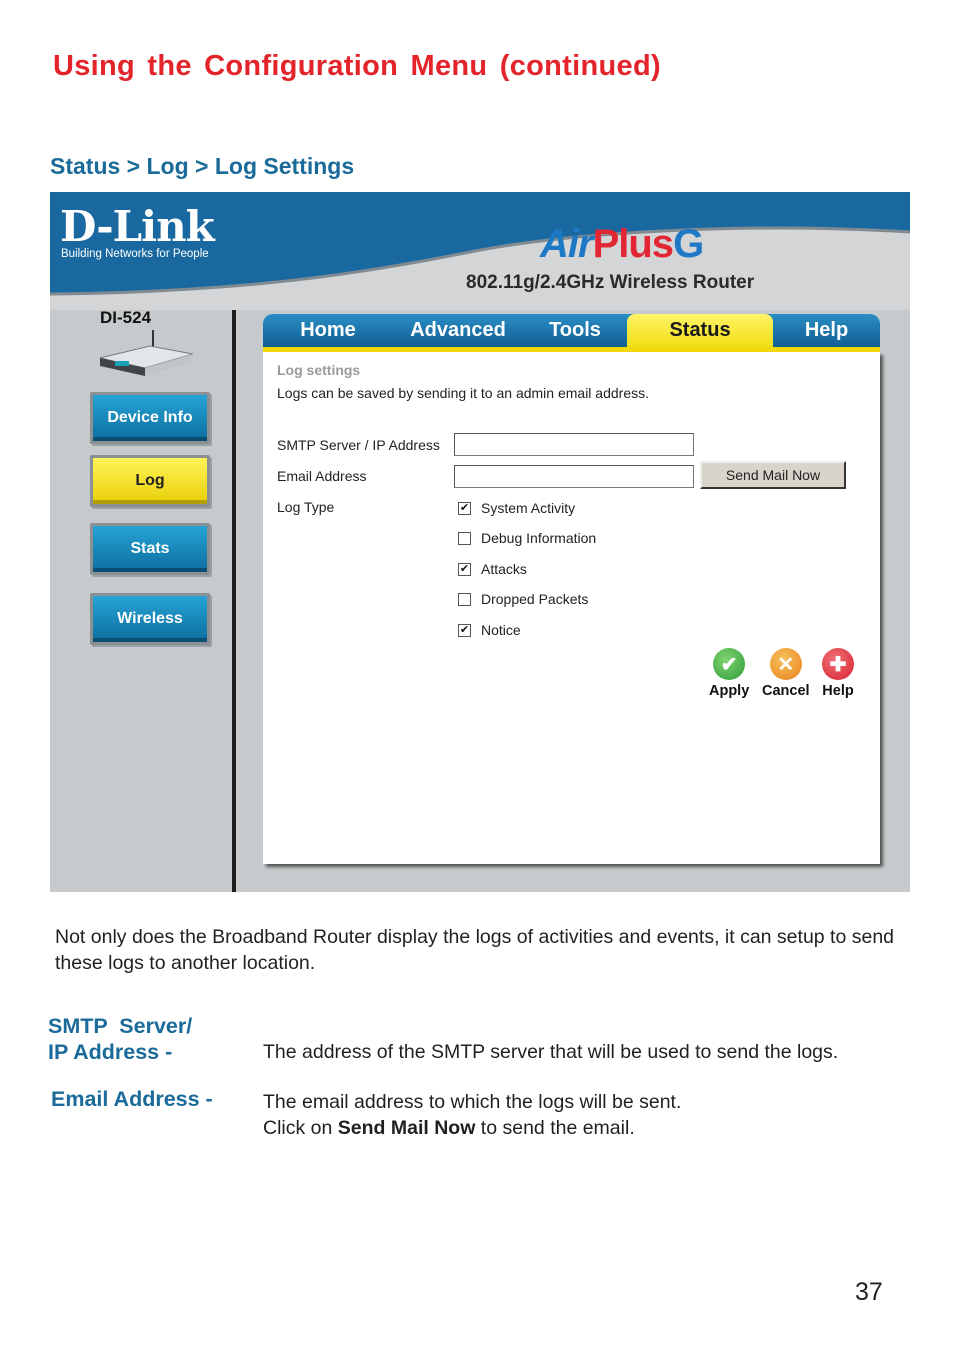 Image resolution: width=954 pixels, height=1352 pixels. Describe the element at coordinates (132, 1099) in the screenshot. I see `term-email-address: Email Address -` at that location.